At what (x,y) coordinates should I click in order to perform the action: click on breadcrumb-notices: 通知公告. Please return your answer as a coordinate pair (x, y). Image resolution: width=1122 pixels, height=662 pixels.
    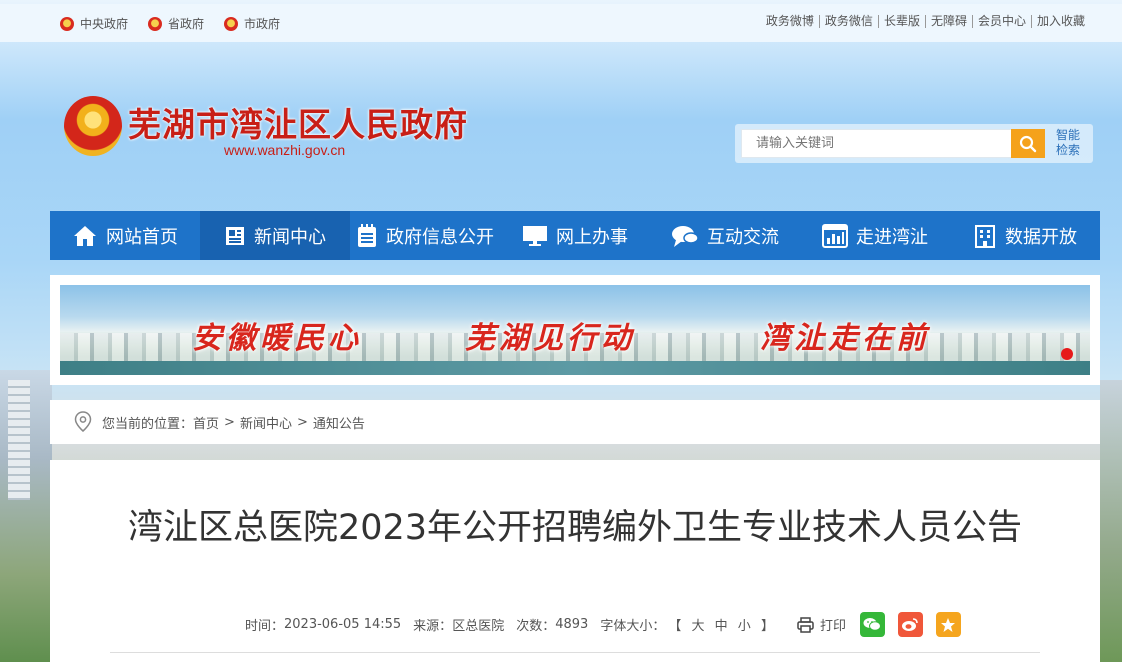
    Looking at the image, I should click on (339, 422).